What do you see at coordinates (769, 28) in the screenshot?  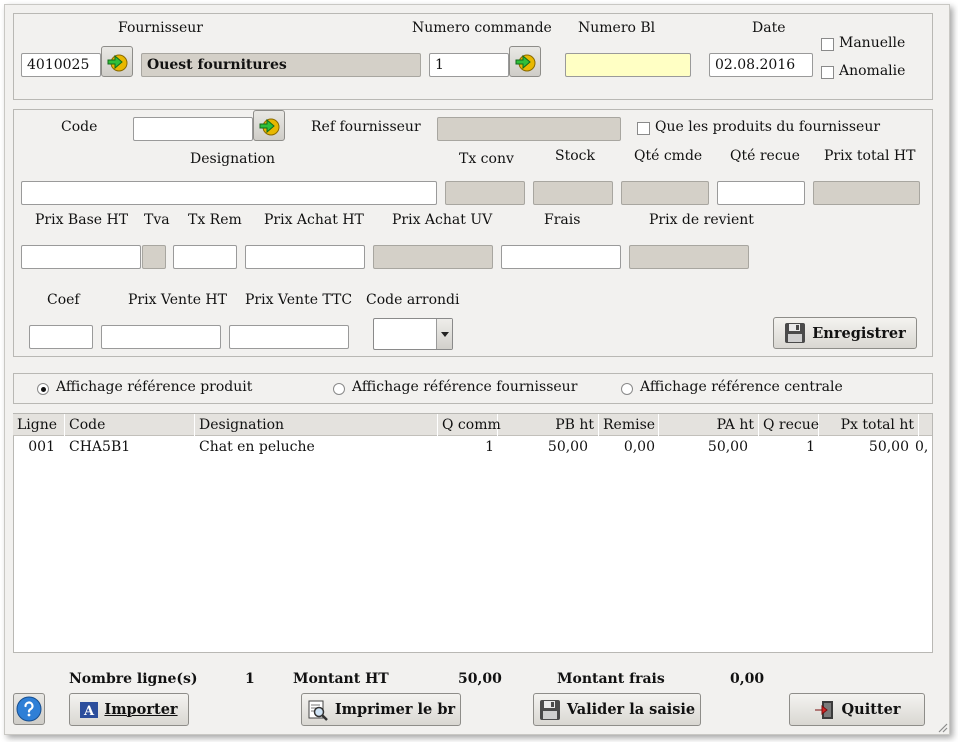 I see `date-label: Date` at bounding box center [769, 28].